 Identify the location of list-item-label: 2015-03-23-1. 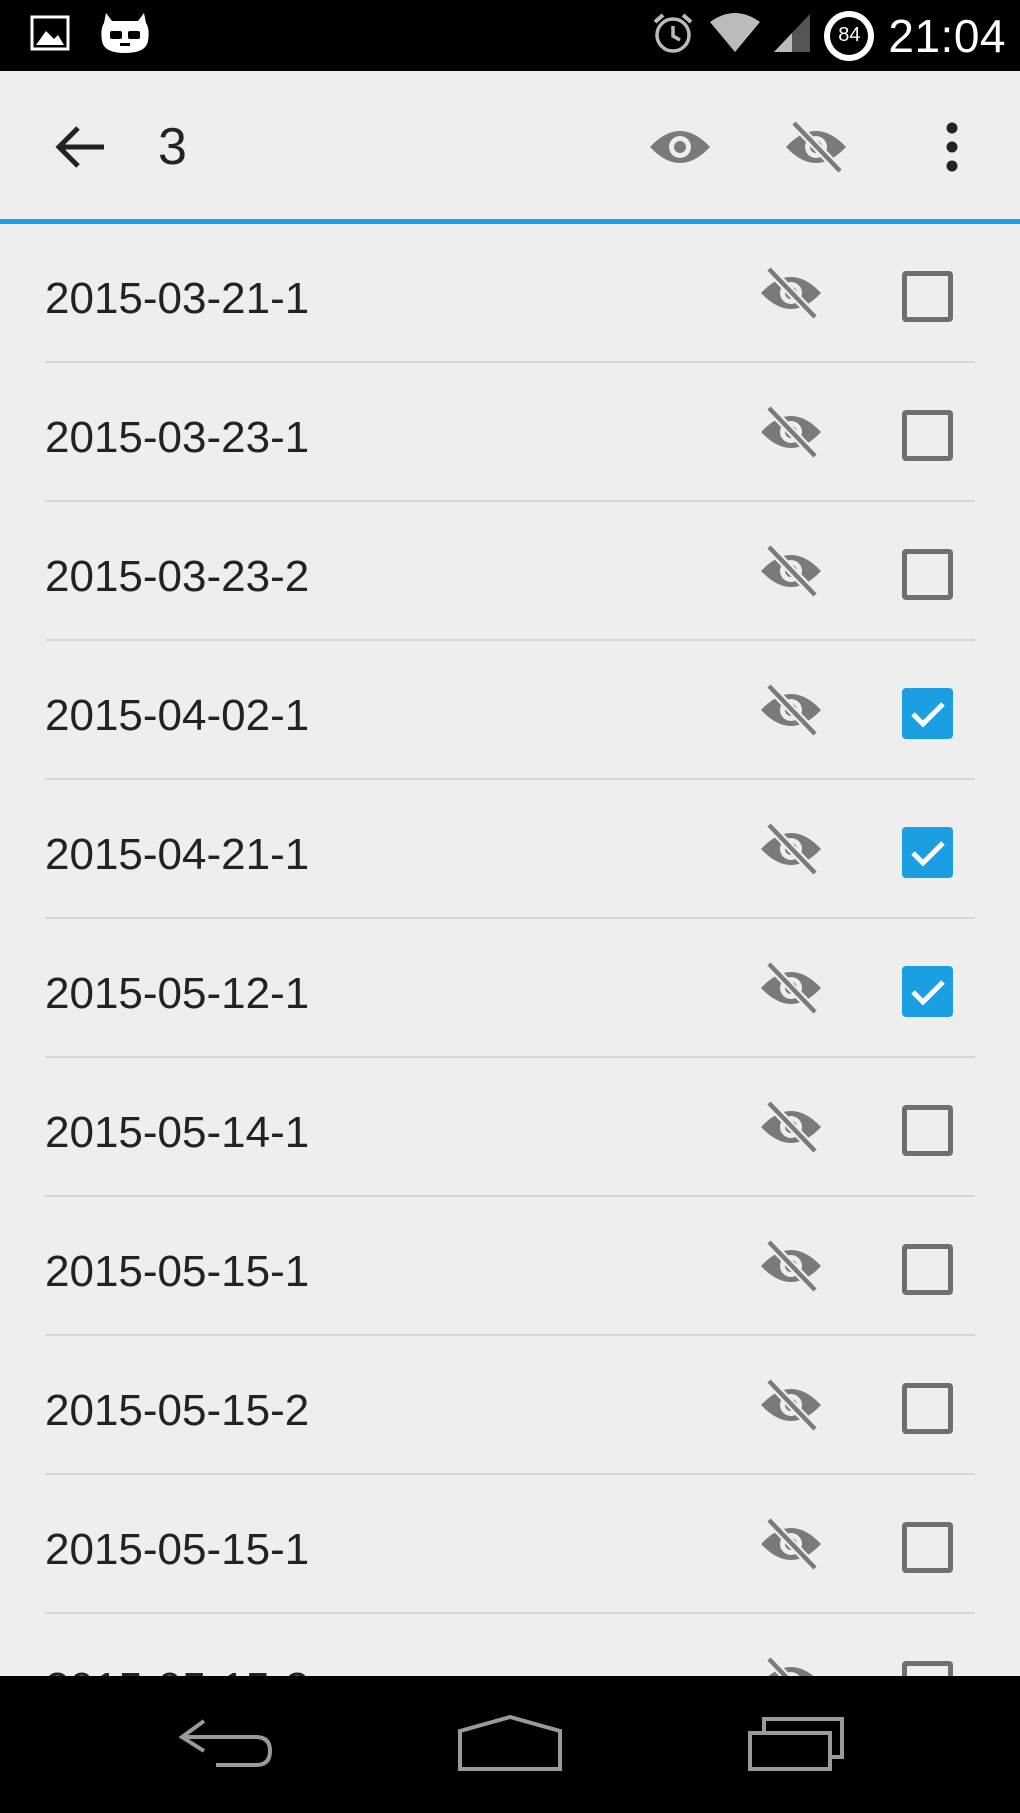
(177, 437).